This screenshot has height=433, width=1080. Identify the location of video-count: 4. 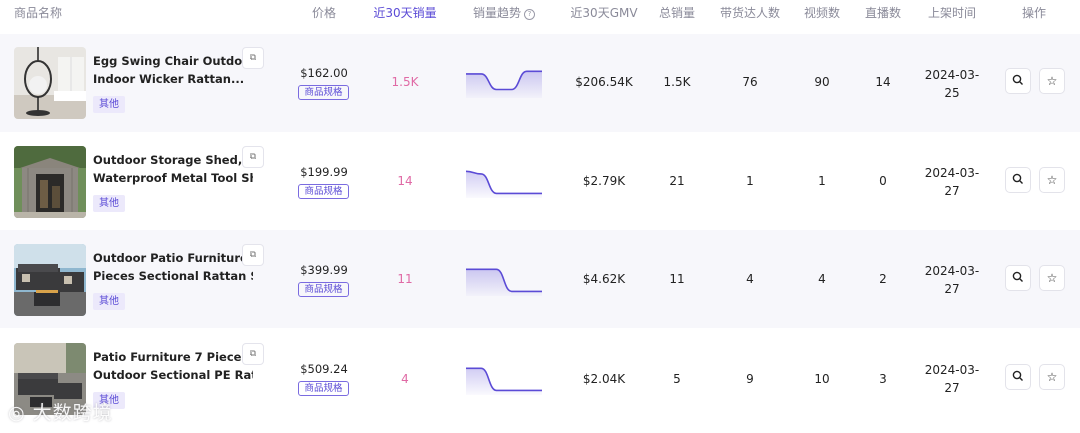
(822, 279).